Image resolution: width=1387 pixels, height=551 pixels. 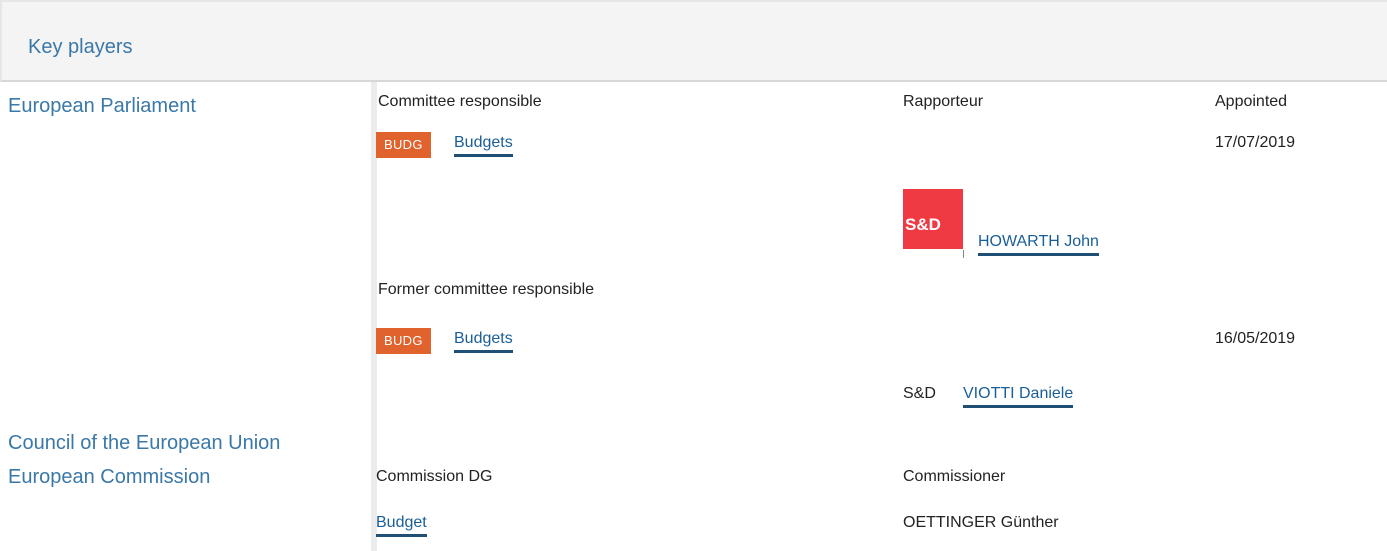 What do you see at coordinates (1018, 396) in the screenshot?
I see `rapporteur-link-viotti: VIOTTI Daniele` at bounding box center [1018, 396].